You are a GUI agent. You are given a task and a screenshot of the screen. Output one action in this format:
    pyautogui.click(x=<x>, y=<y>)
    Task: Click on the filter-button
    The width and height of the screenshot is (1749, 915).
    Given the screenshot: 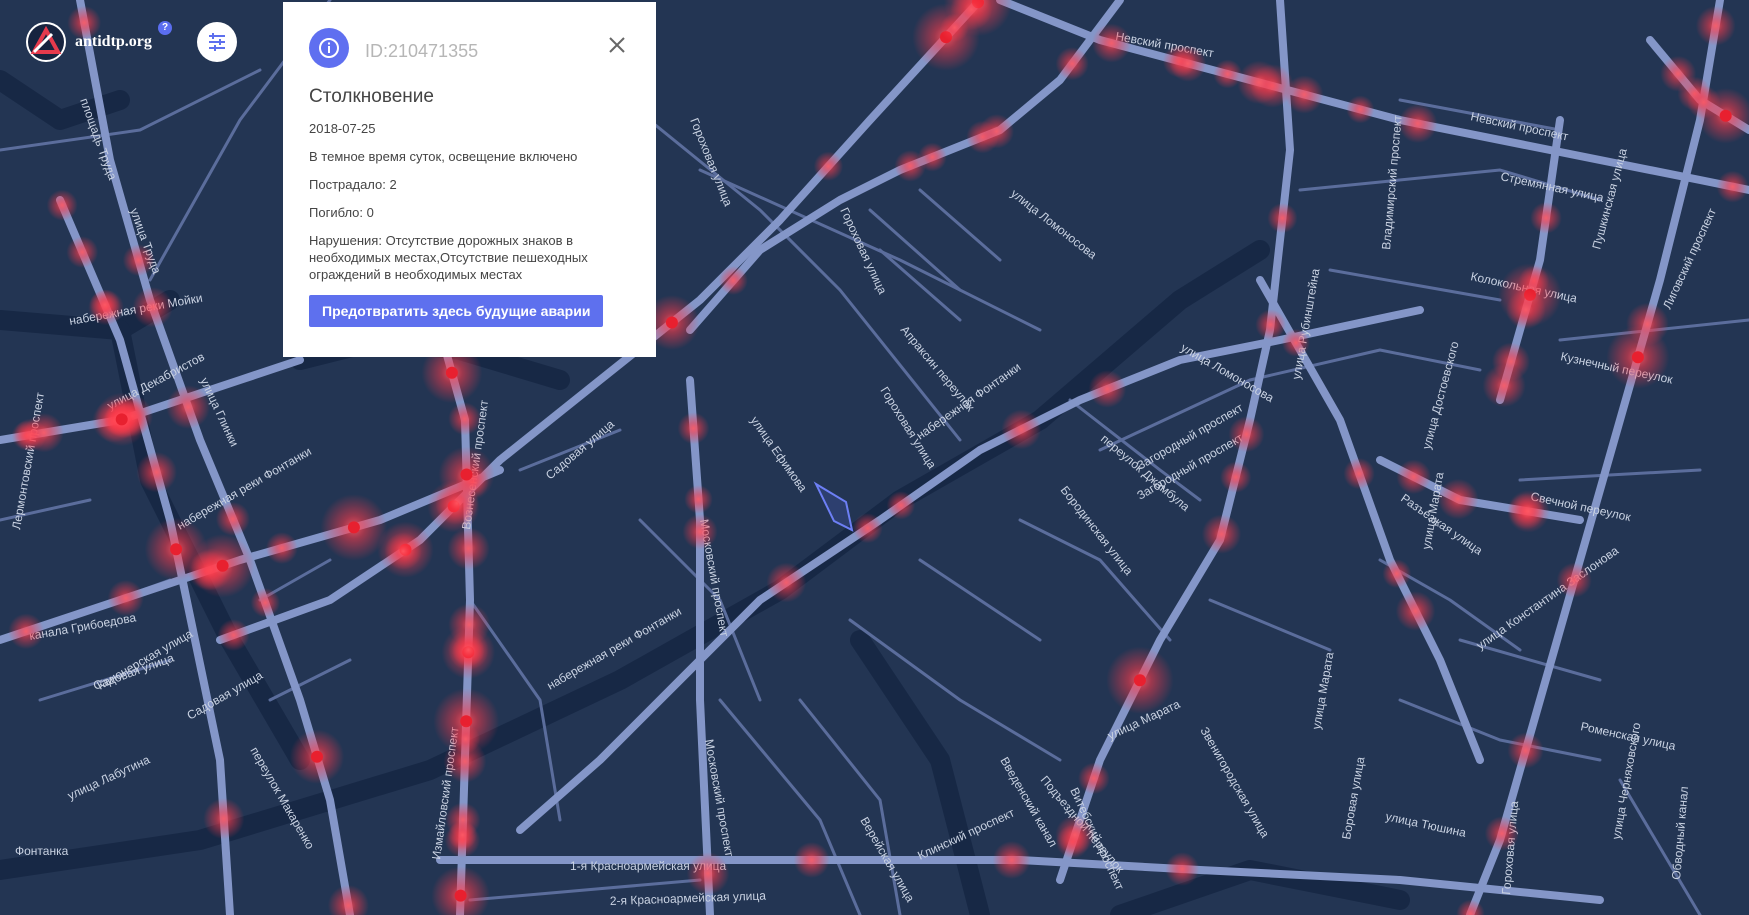 What is the action you would take?
    pyautogui.click(x=217, y=42)
    